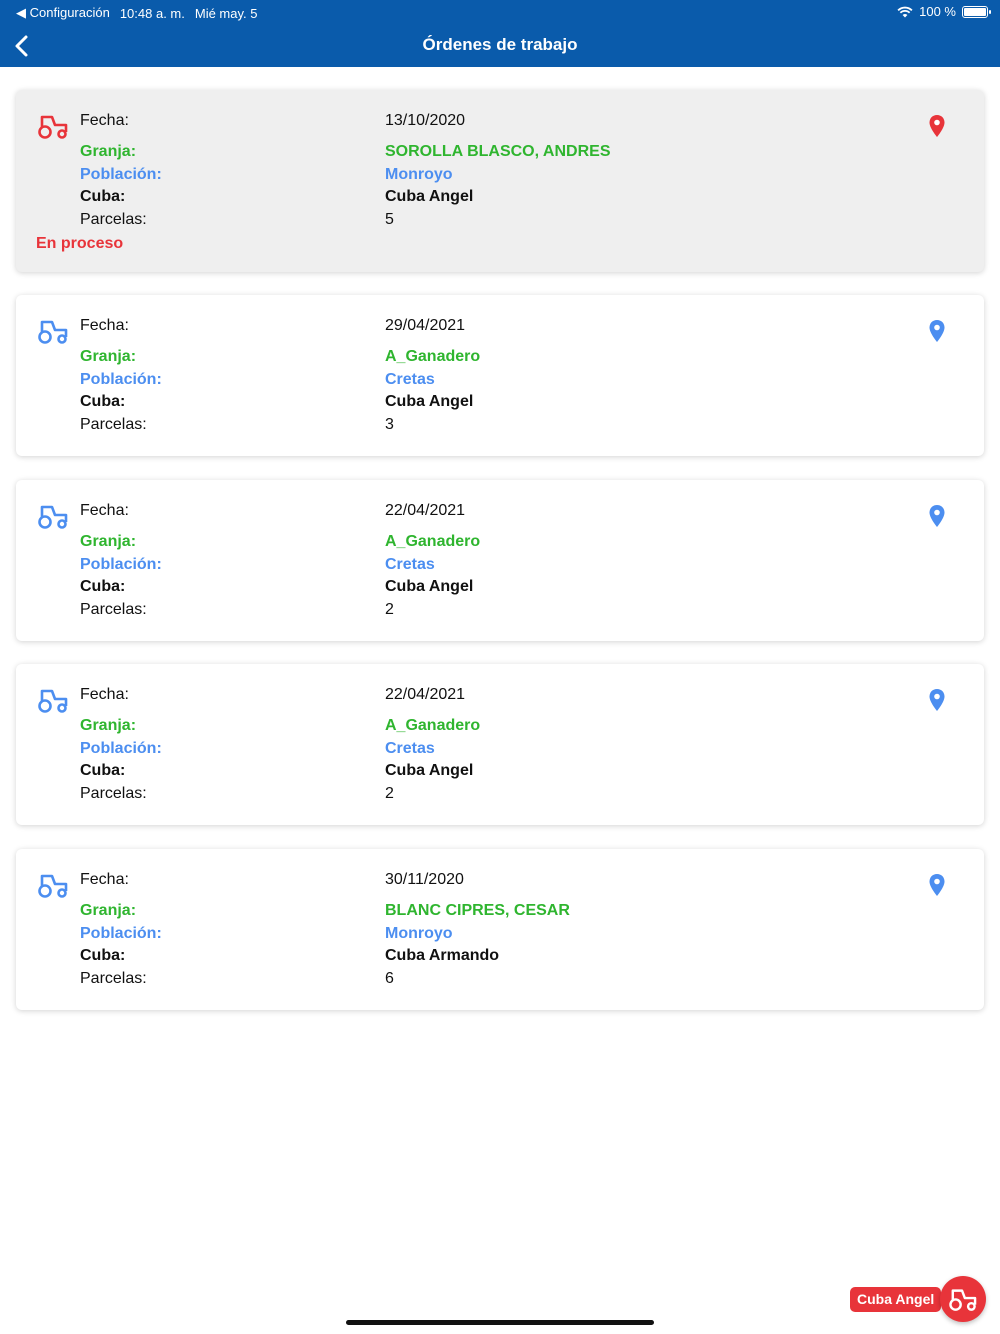  Describe the element at coordinates (976, 11) in the screenshot. I see `battery-icon` at that location.